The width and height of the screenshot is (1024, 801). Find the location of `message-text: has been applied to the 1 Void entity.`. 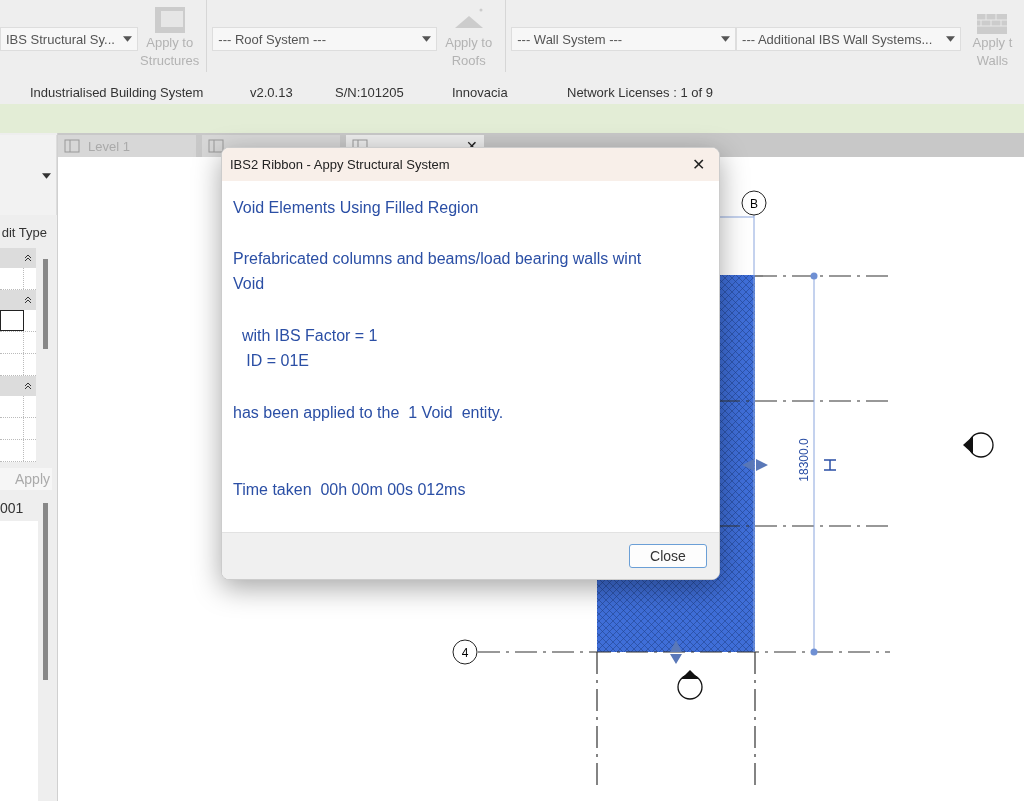

message-text: has been applied to the 1 Void entity. is located at coordinates (369, 413).